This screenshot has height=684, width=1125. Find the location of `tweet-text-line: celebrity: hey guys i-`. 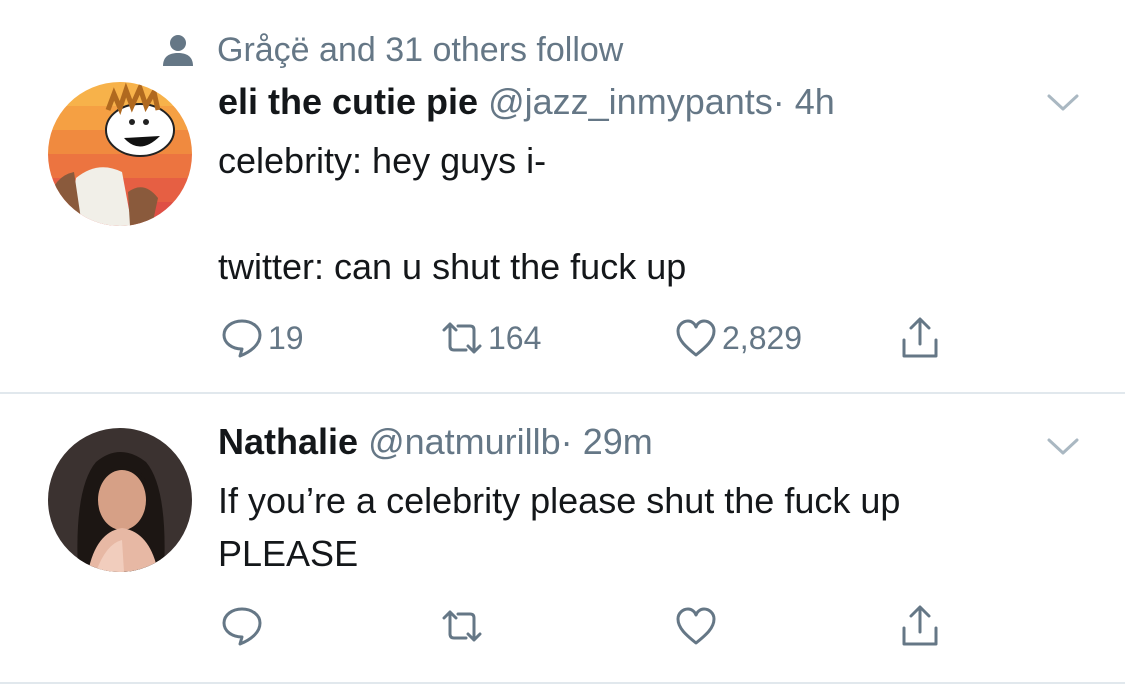

tweet-text-line: celebrity: hey guys i- is located at coordinates (382, 160).